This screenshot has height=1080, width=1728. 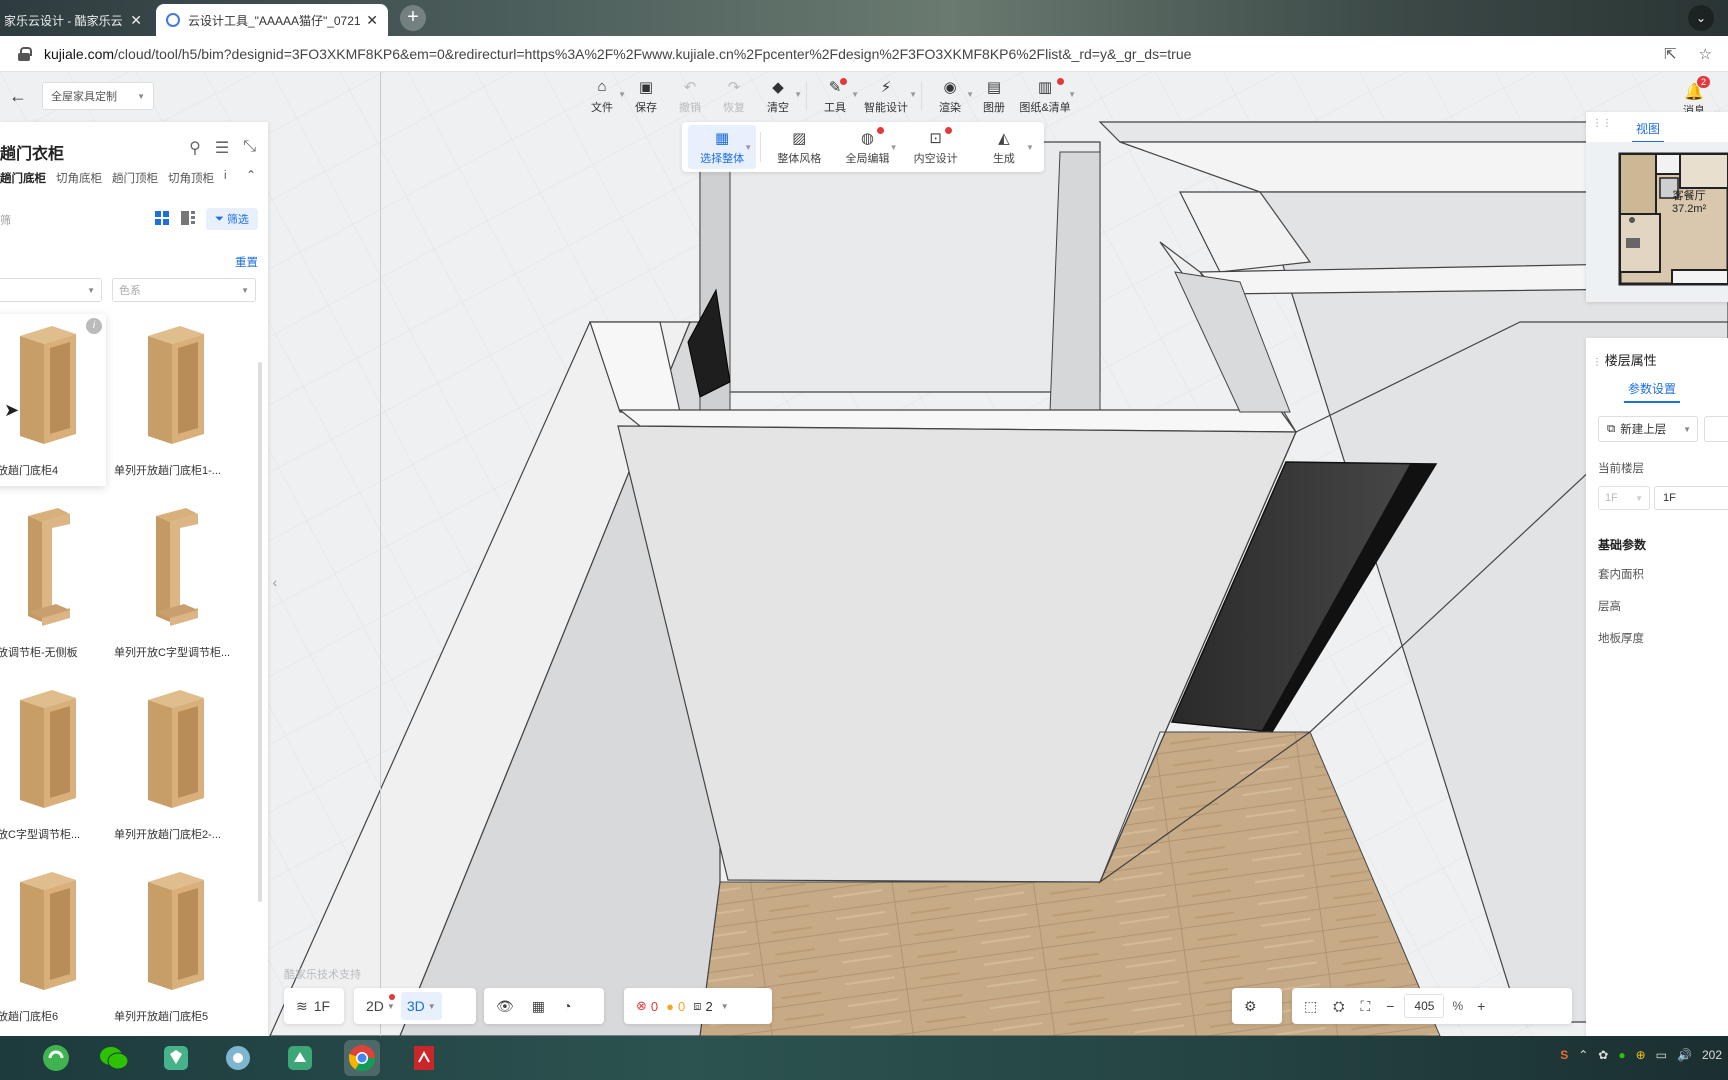 What do you see at coordinates (1691, 498) in the screenshot?
I see `floor-name-input: 1F` at bounding box center [1691, 498].